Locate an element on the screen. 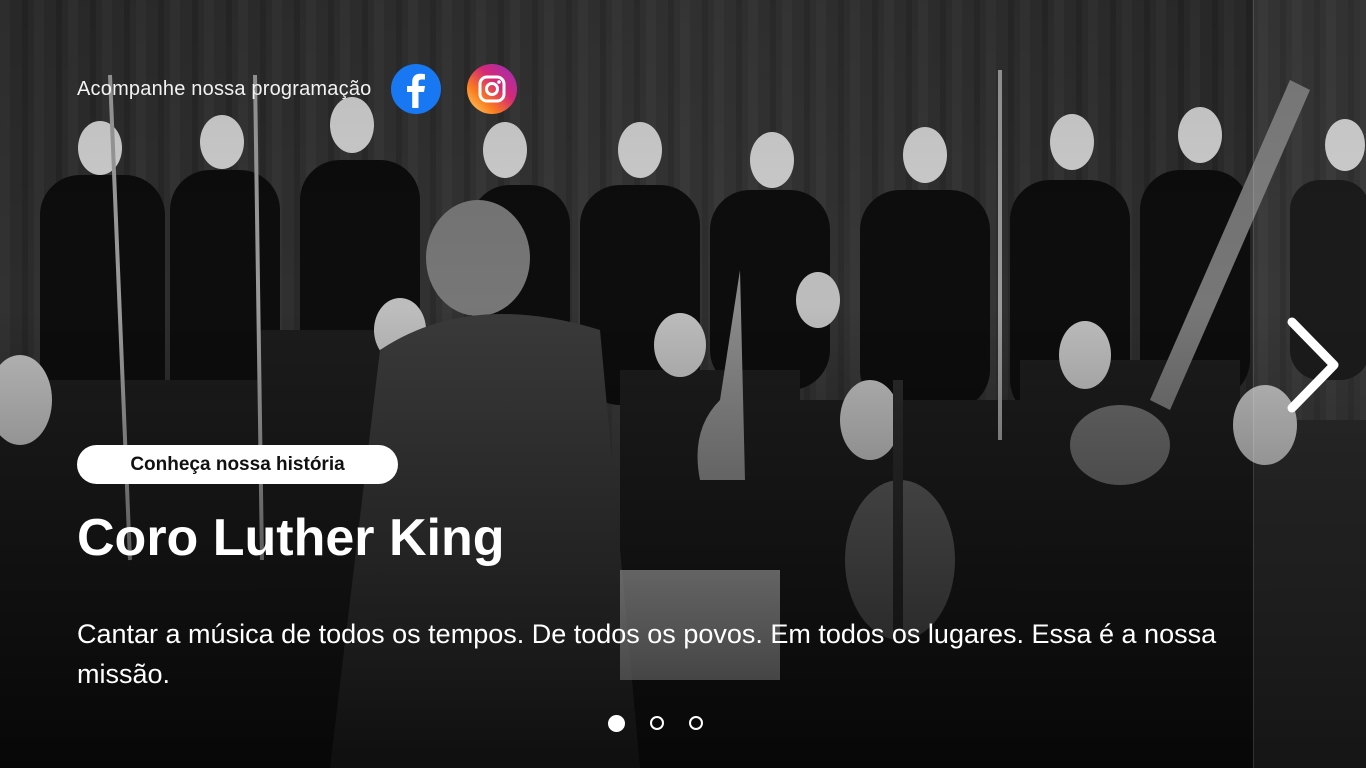  social-follow-bar: Acompanhe nossa programação is located at coordinates (297, 89).